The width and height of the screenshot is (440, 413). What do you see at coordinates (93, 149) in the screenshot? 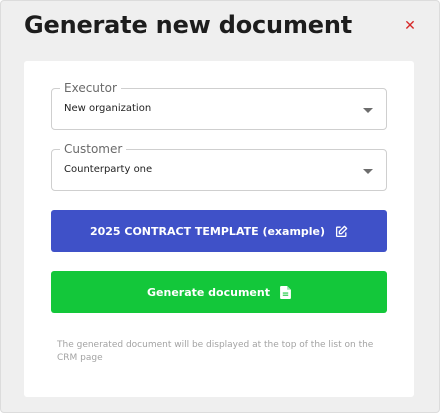
I see `customer-label: Customer` at bounding box center [93, 149].